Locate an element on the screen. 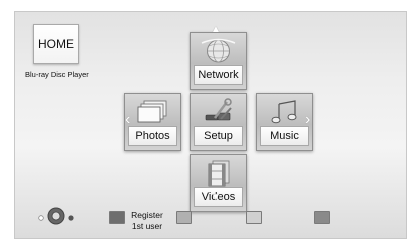 The width and height of the screenshot is (418, 243). music-note-icon is located at coordinates (284, 112).